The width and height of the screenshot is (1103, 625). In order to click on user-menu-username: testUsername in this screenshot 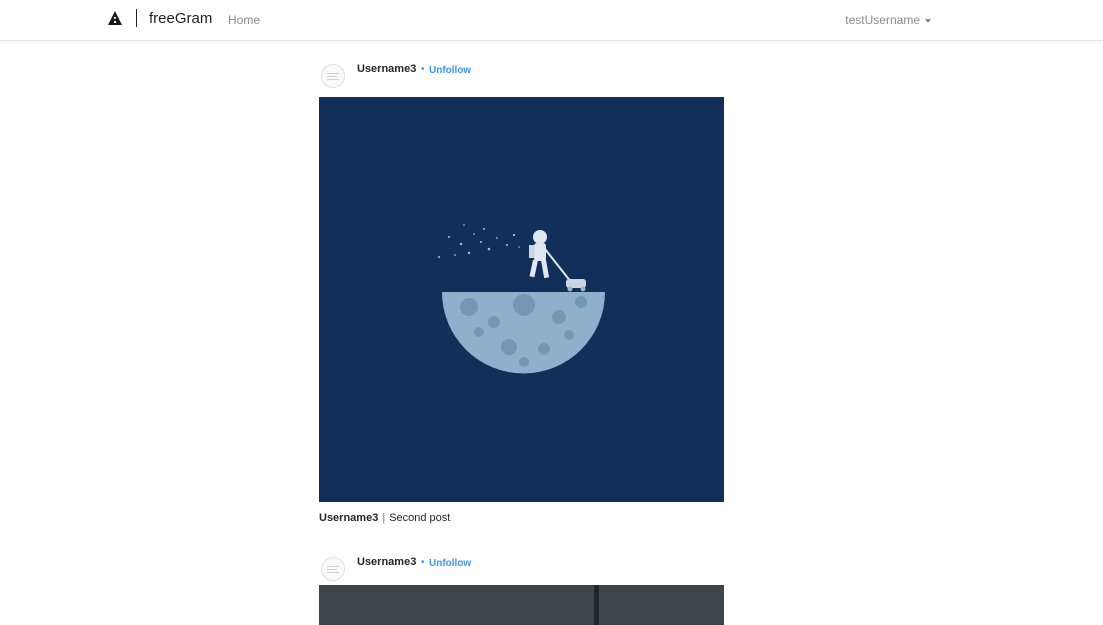, I will do `click(882, 20)`.